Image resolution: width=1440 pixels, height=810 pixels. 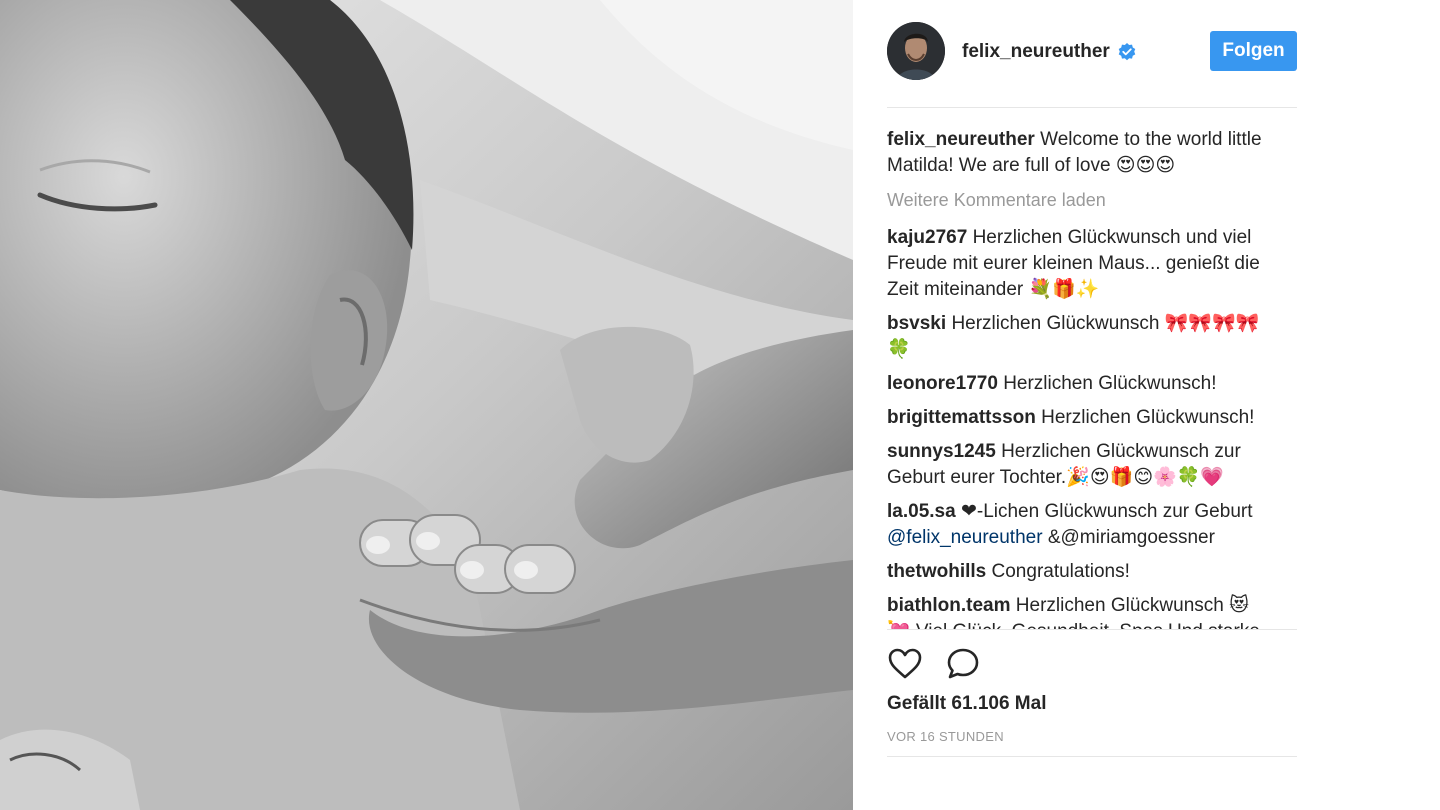 What do you see at coordinates (941, 451) in the screenshot?
I see `comment-username: sunnys1245` at bounding box center [941, 451].